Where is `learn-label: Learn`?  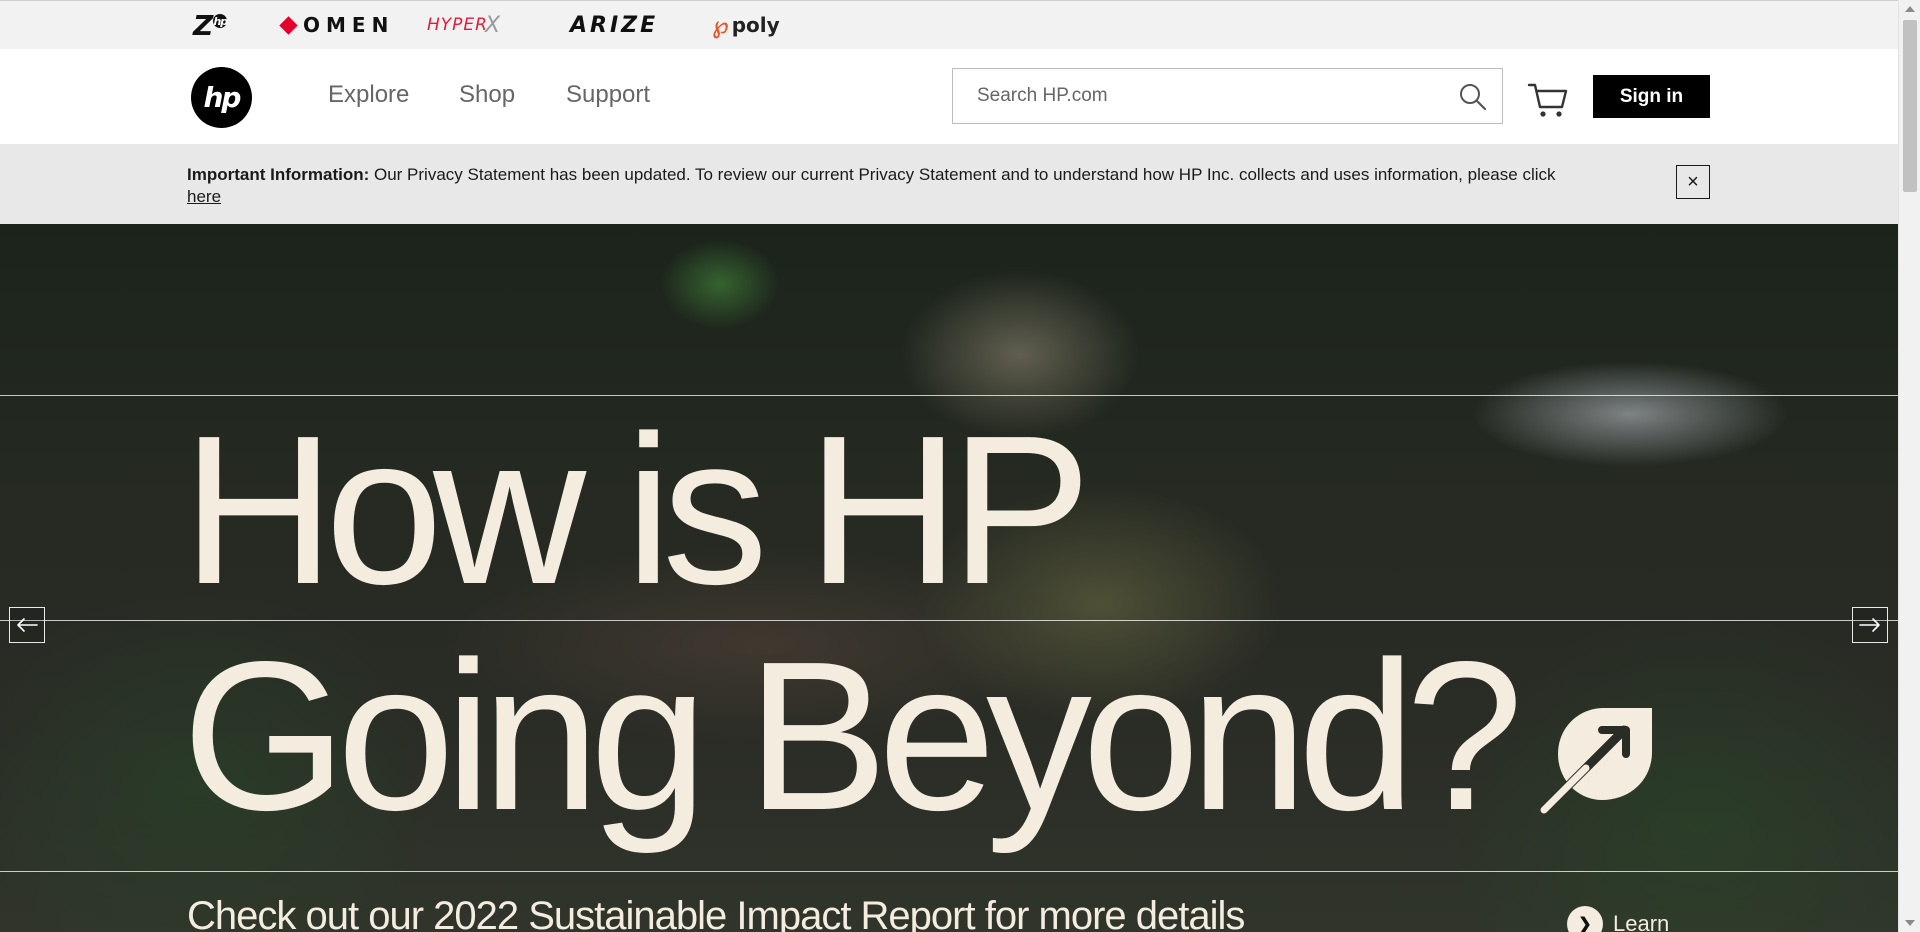
learn-label: Learn is located at coordinates (1641, 921).